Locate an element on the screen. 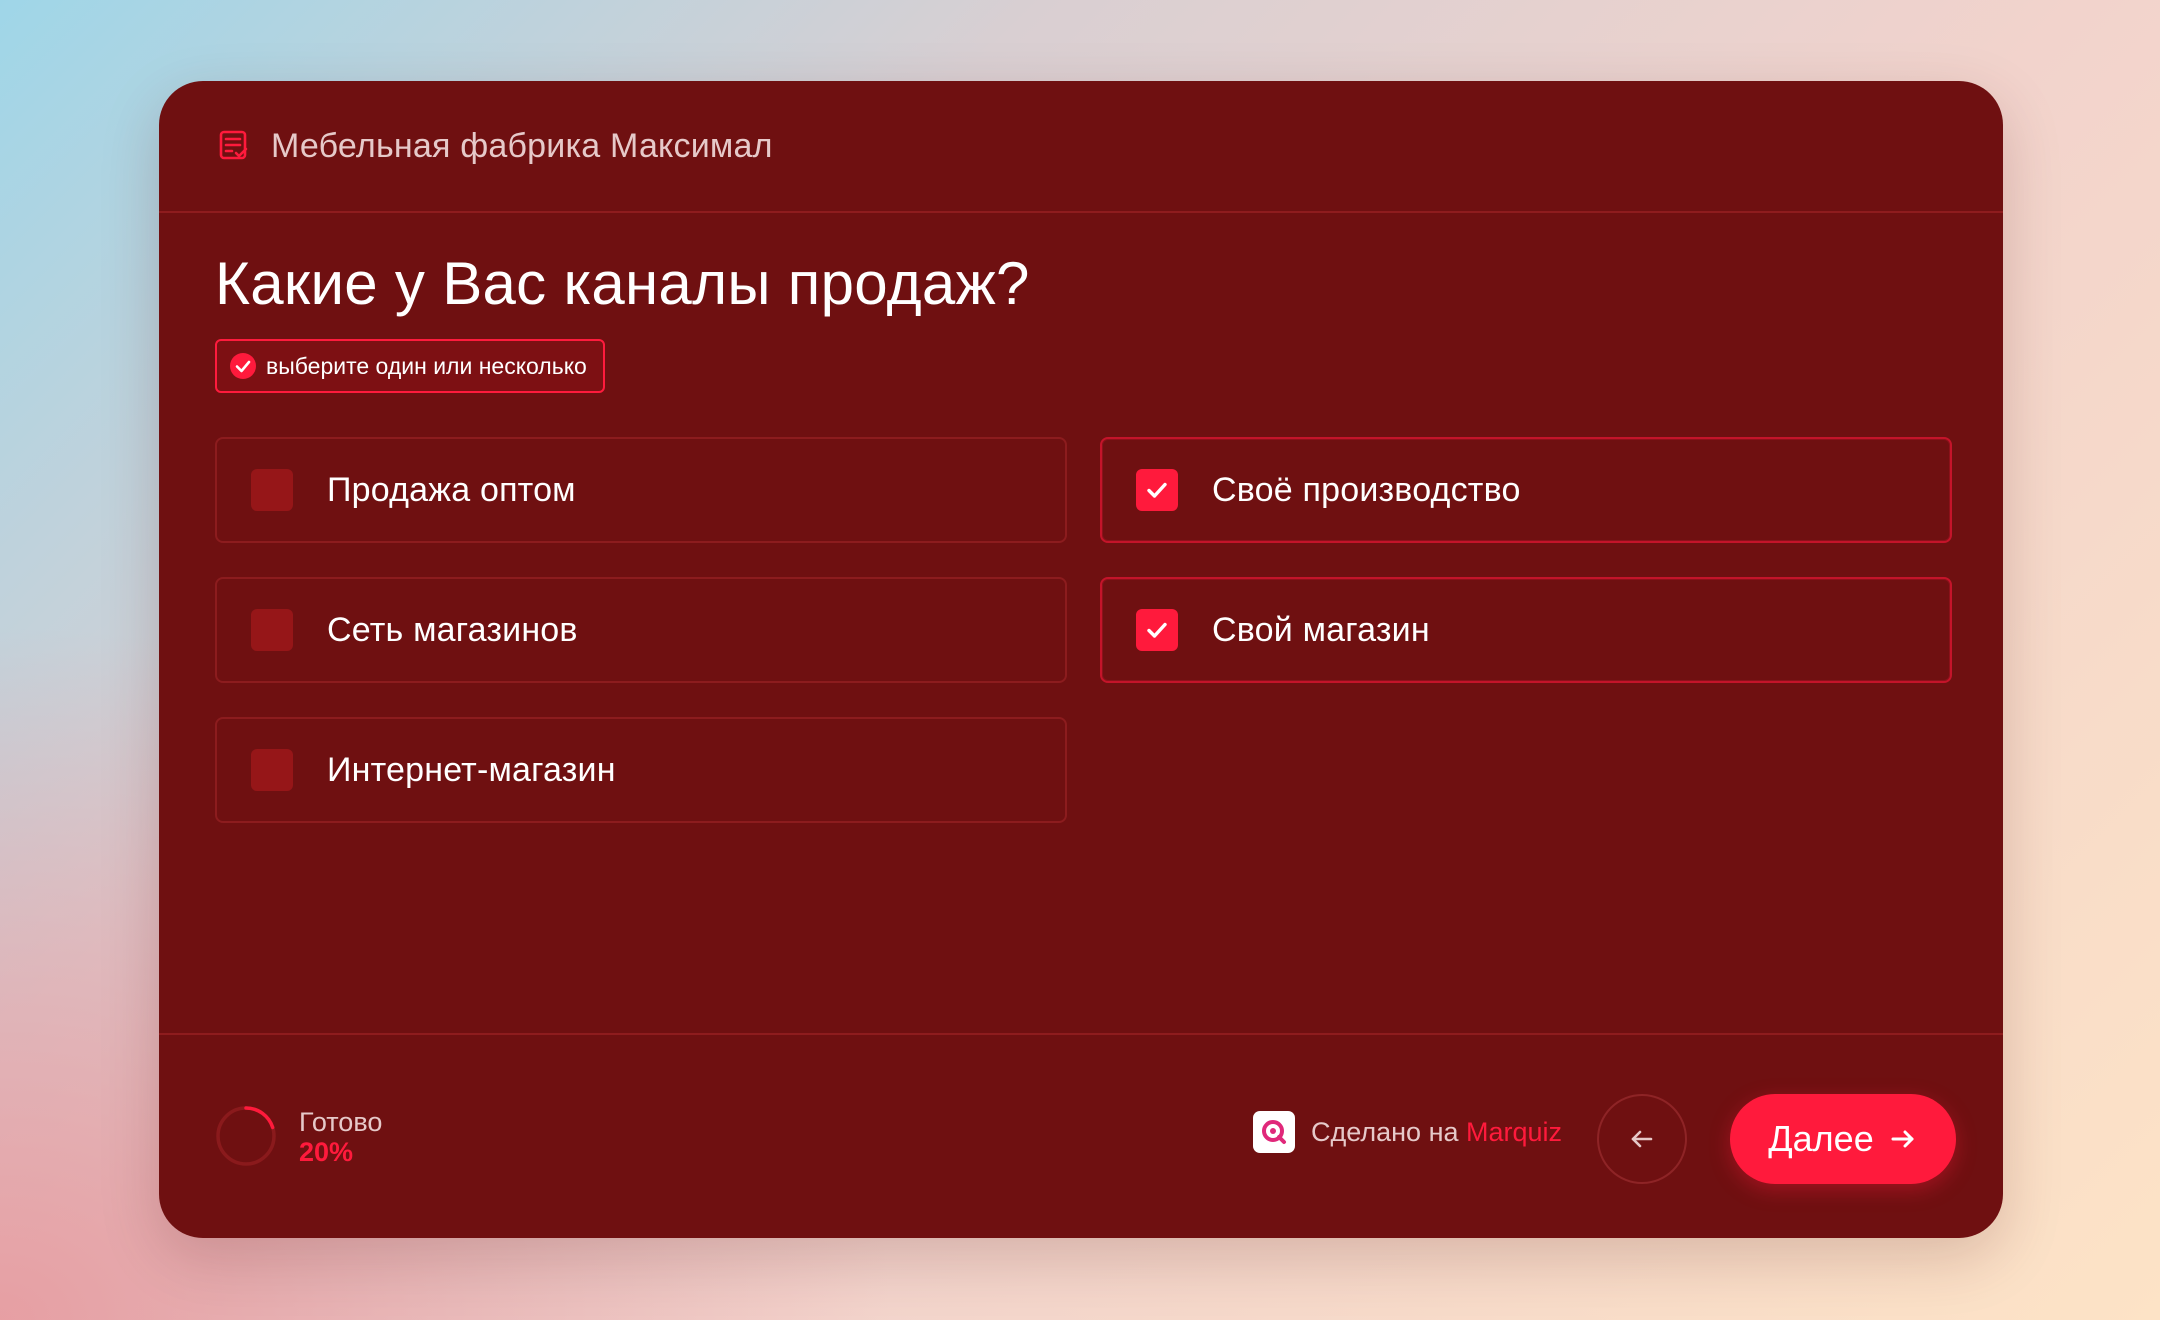 The height and width of the screenshot is (1320, 2160). option-online-store: Интернет-магазин is located at coordinates (641, 770).